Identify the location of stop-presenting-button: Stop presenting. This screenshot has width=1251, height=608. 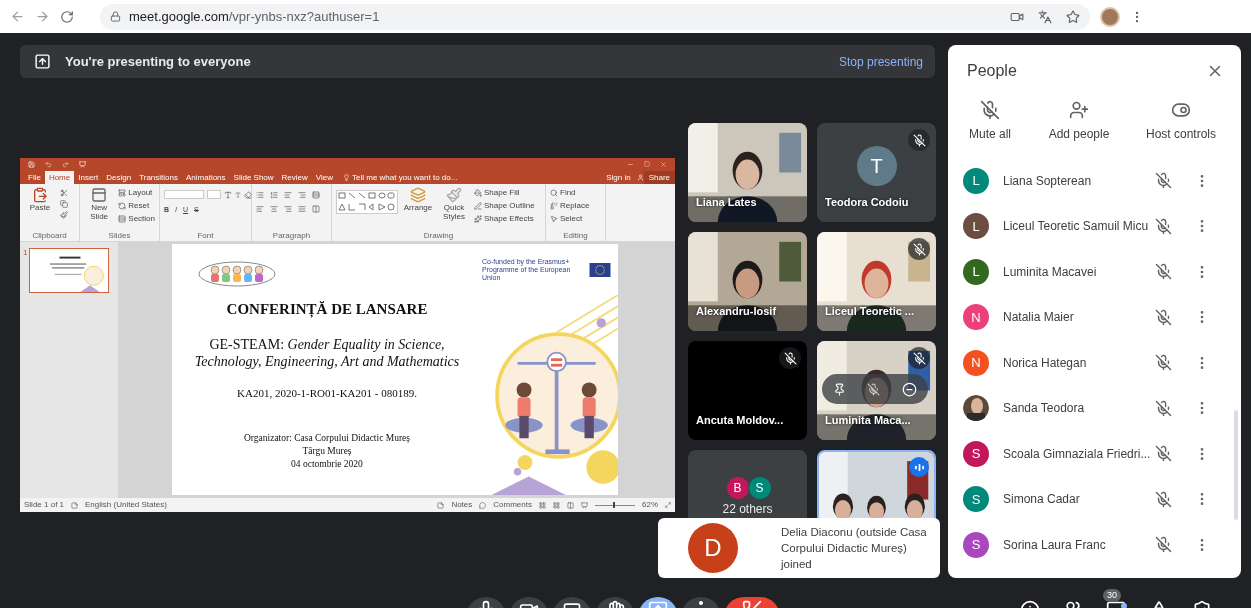
(880, 61).